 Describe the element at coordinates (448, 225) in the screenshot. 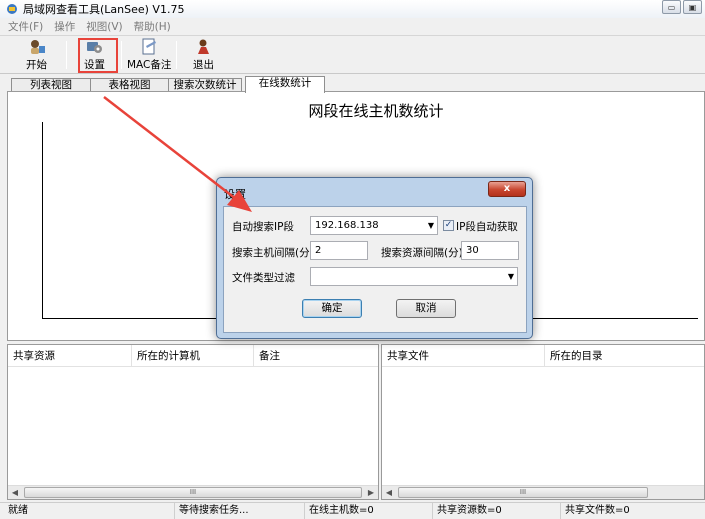

I see `auto-ip-checkbox: ✓` at that location.